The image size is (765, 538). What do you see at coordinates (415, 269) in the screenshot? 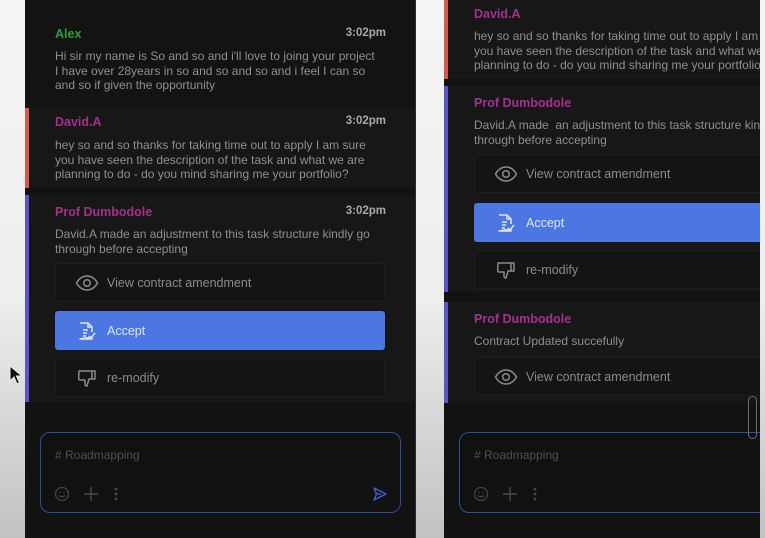
I see `panel-edge` at bounding box center [415, 269].